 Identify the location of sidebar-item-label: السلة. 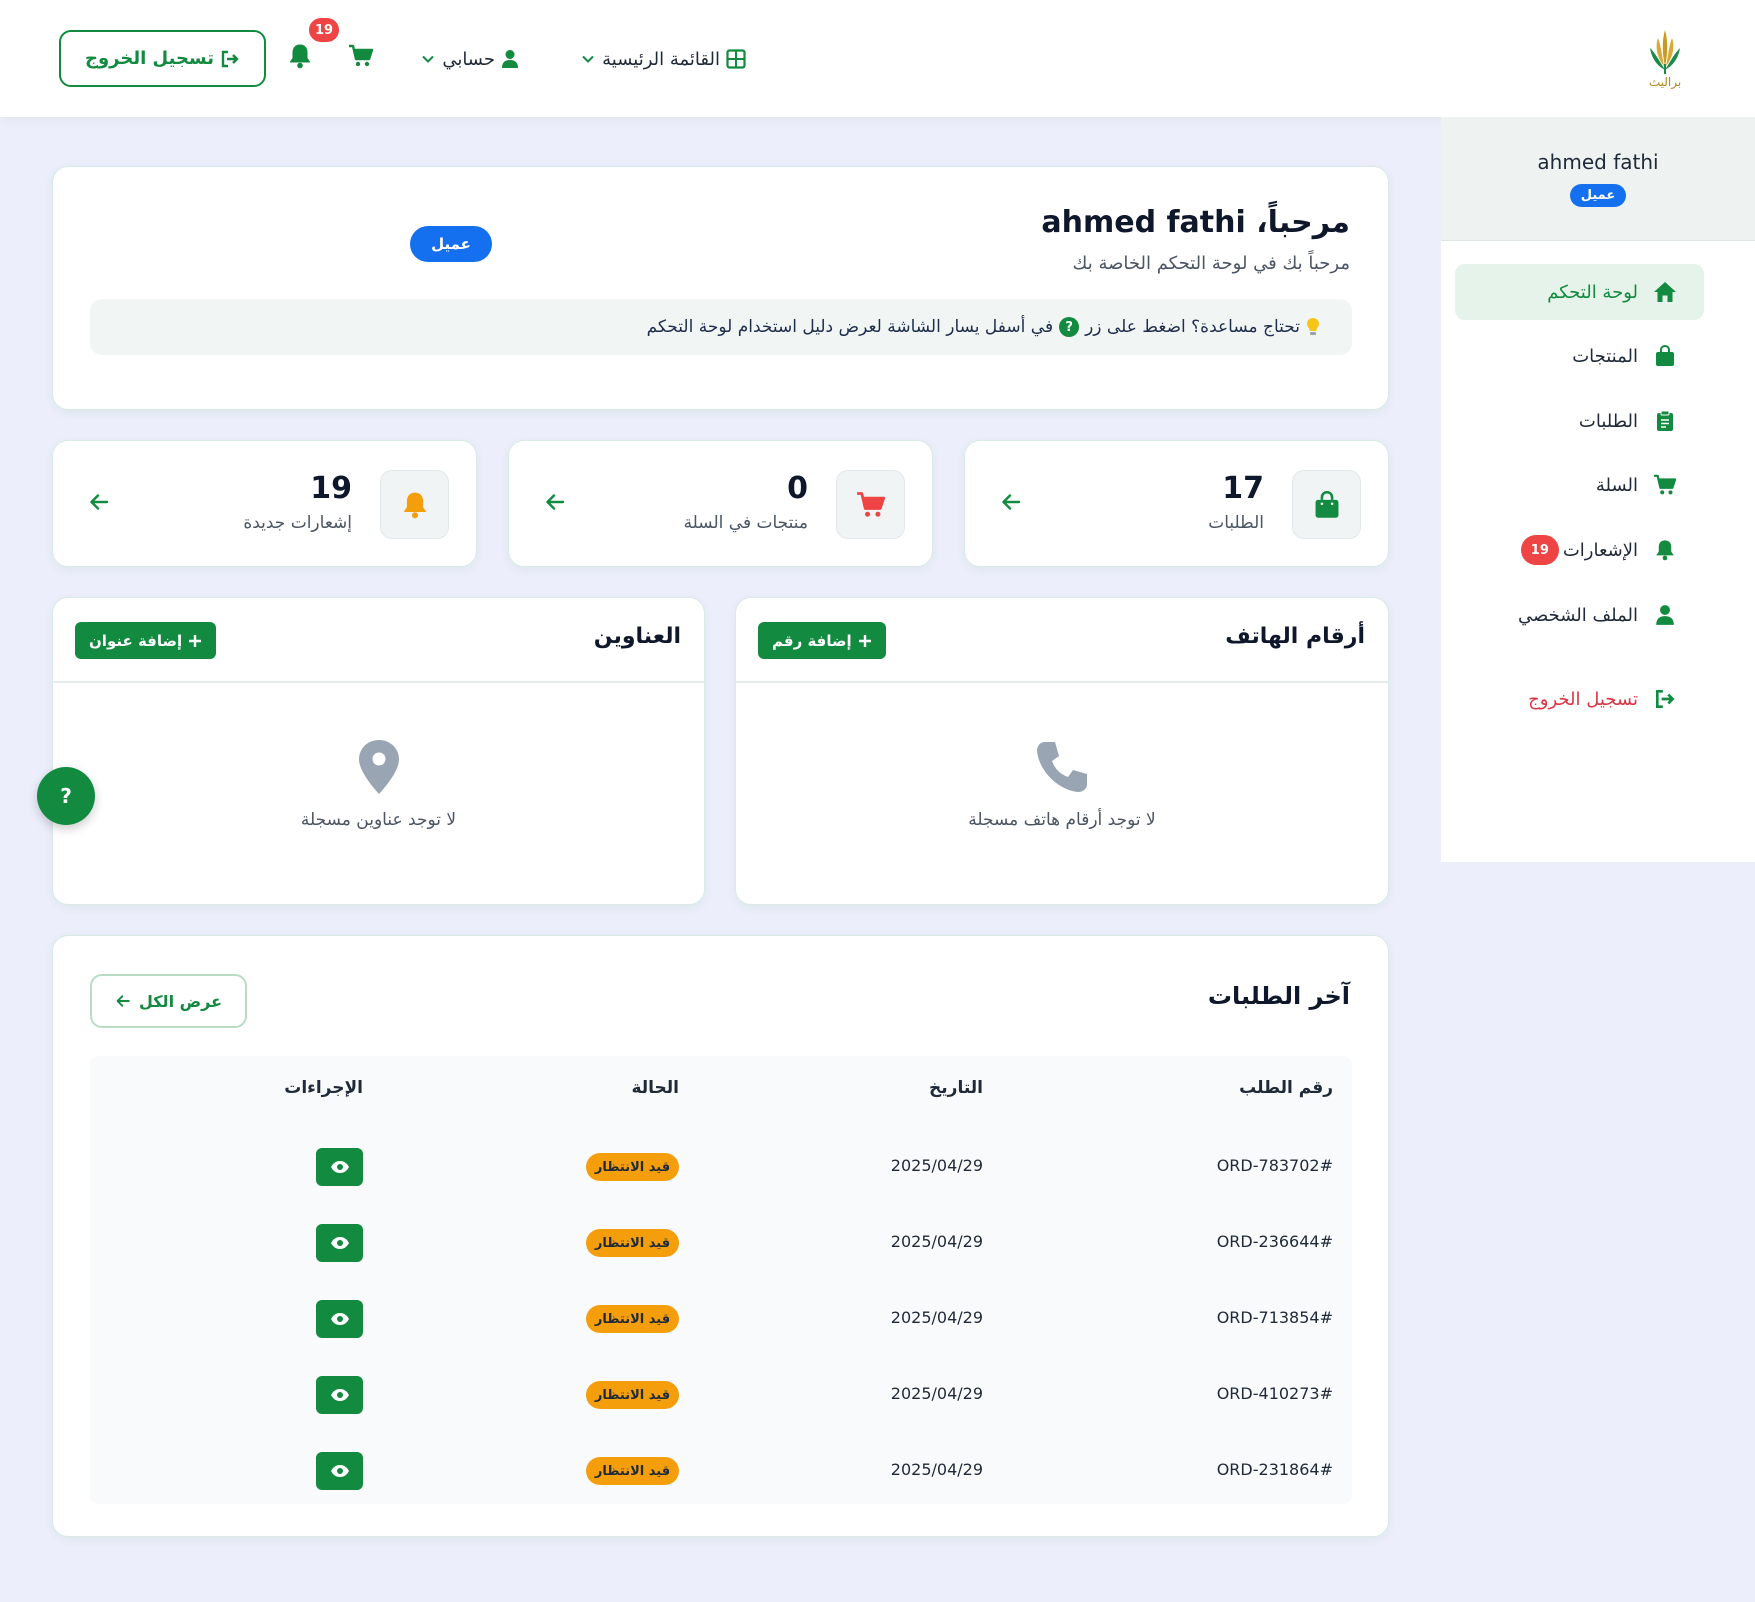
(1616, 485).